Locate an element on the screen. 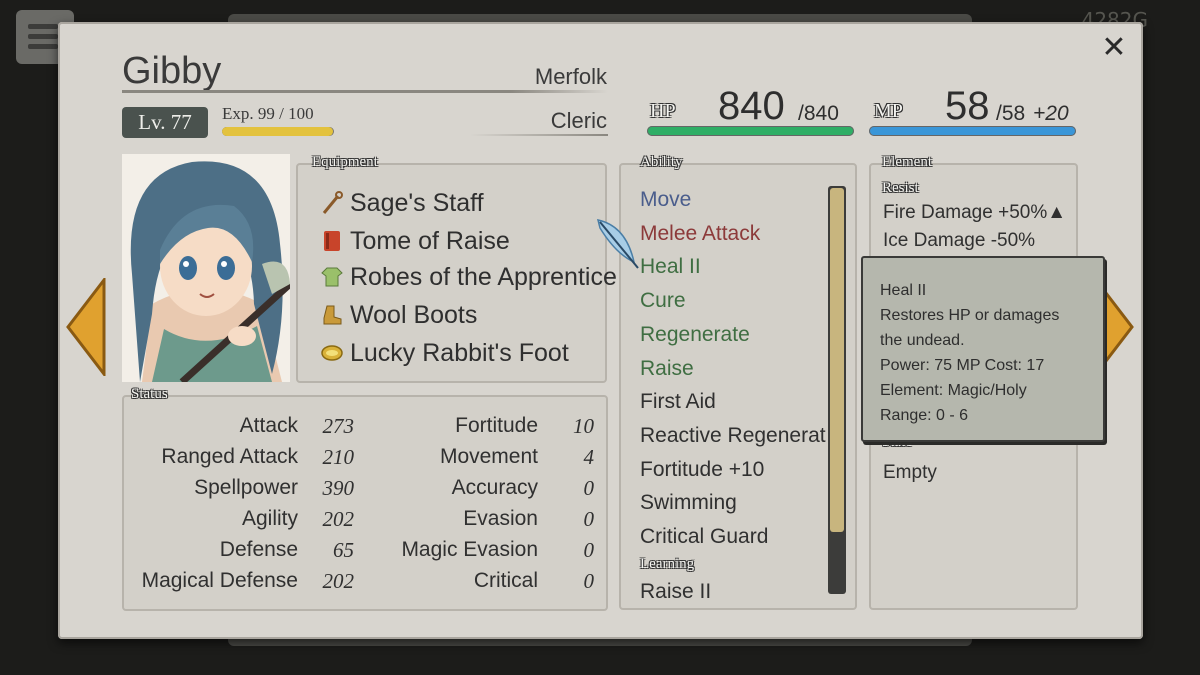 The height and width of the screenshot is (675, 1200). status-label: Status is located at coordinates (149, 394).